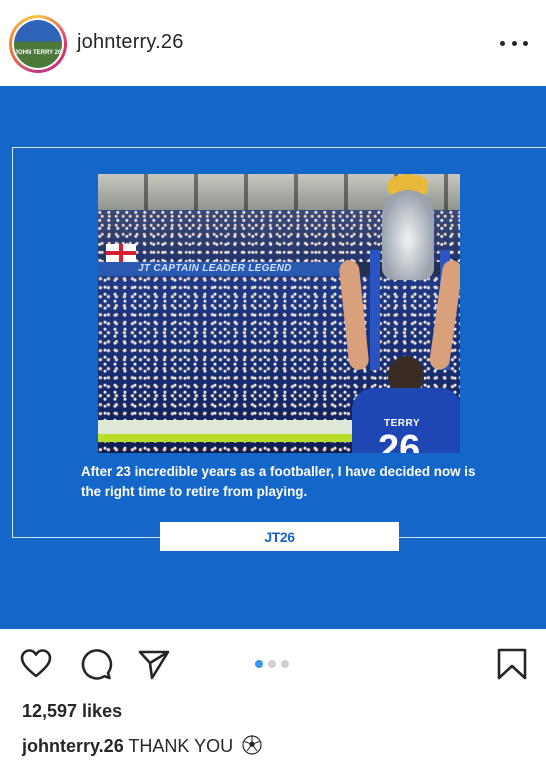 This screenshot has height=768, width=546. I want to click on carousel-indicator, so click(272, 664).